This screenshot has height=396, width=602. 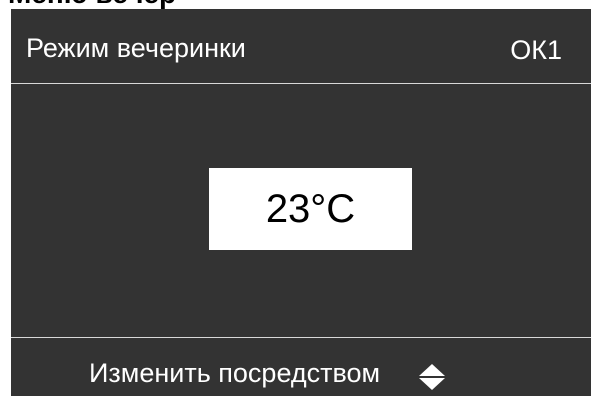 I want to click on up-down-arrows-icon, so click(x=432, y=377).